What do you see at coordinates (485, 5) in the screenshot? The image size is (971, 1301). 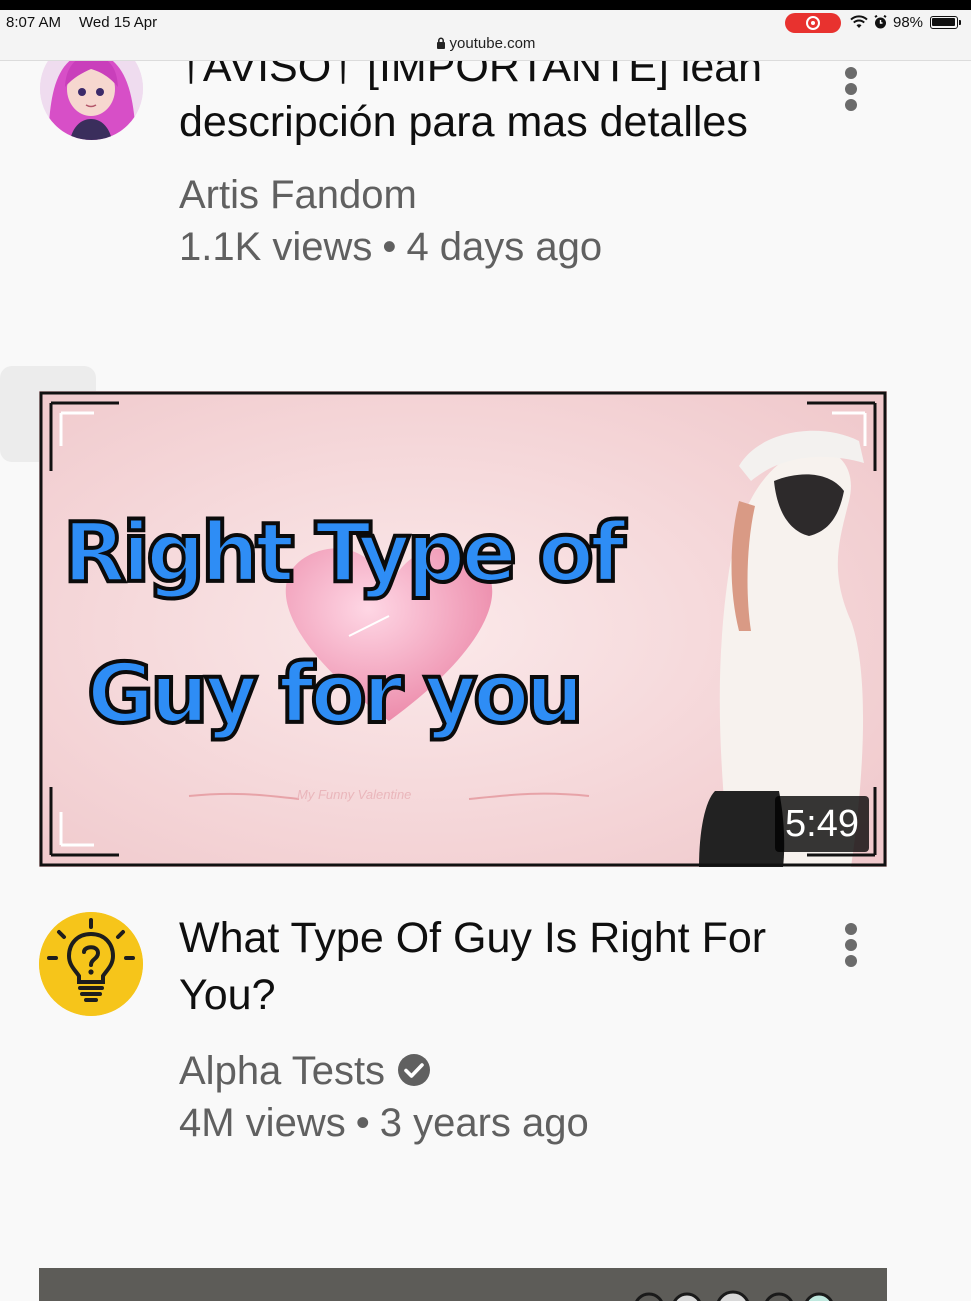 I see `device-top-bezel` at bounding box center [485, 5].